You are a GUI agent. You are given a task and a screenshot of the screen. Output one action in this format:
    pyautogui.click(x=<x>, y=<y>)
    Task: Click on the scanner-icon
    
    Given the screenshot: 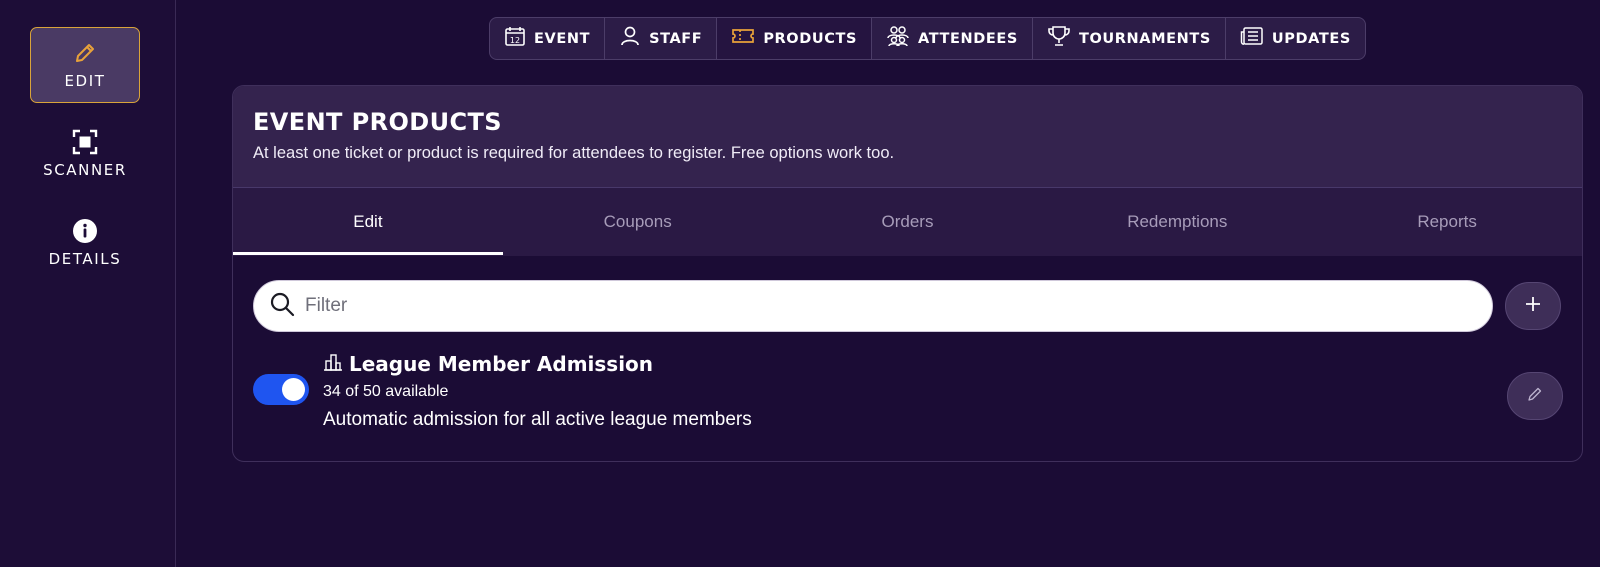 What is the action you would take?
    pyautogui.click(x=85, y=142)
    